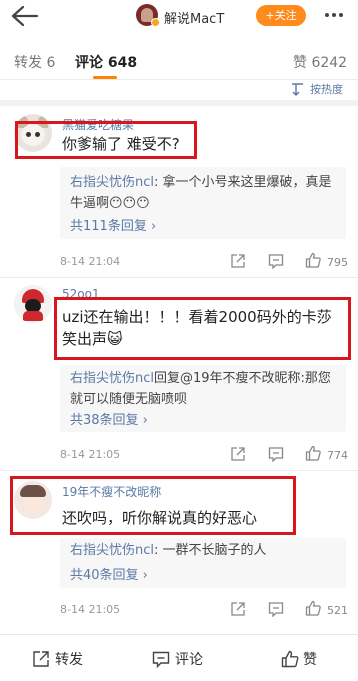 Image resolution: width=358 pixels, height=681 pixels. I want to click on page-title: 解说MacT, so click(194, 19).